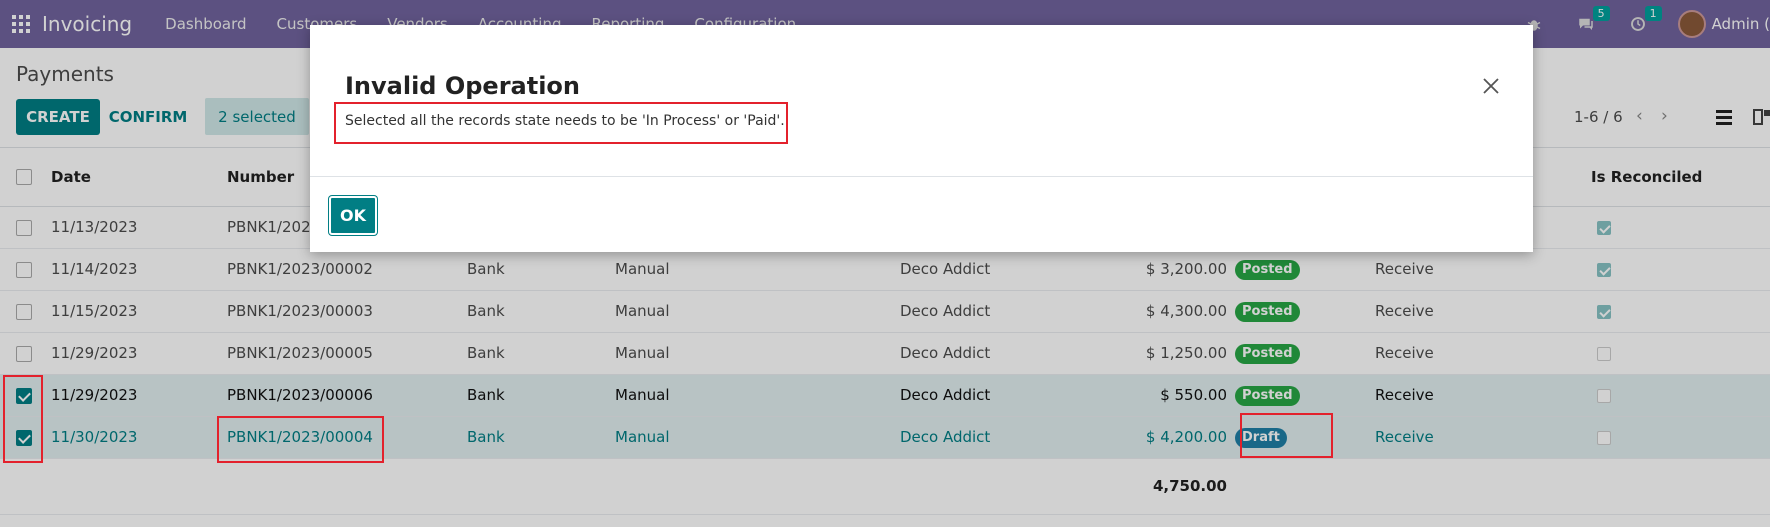  I want to click on draft-status-highlight-box, so click(1286, 435).